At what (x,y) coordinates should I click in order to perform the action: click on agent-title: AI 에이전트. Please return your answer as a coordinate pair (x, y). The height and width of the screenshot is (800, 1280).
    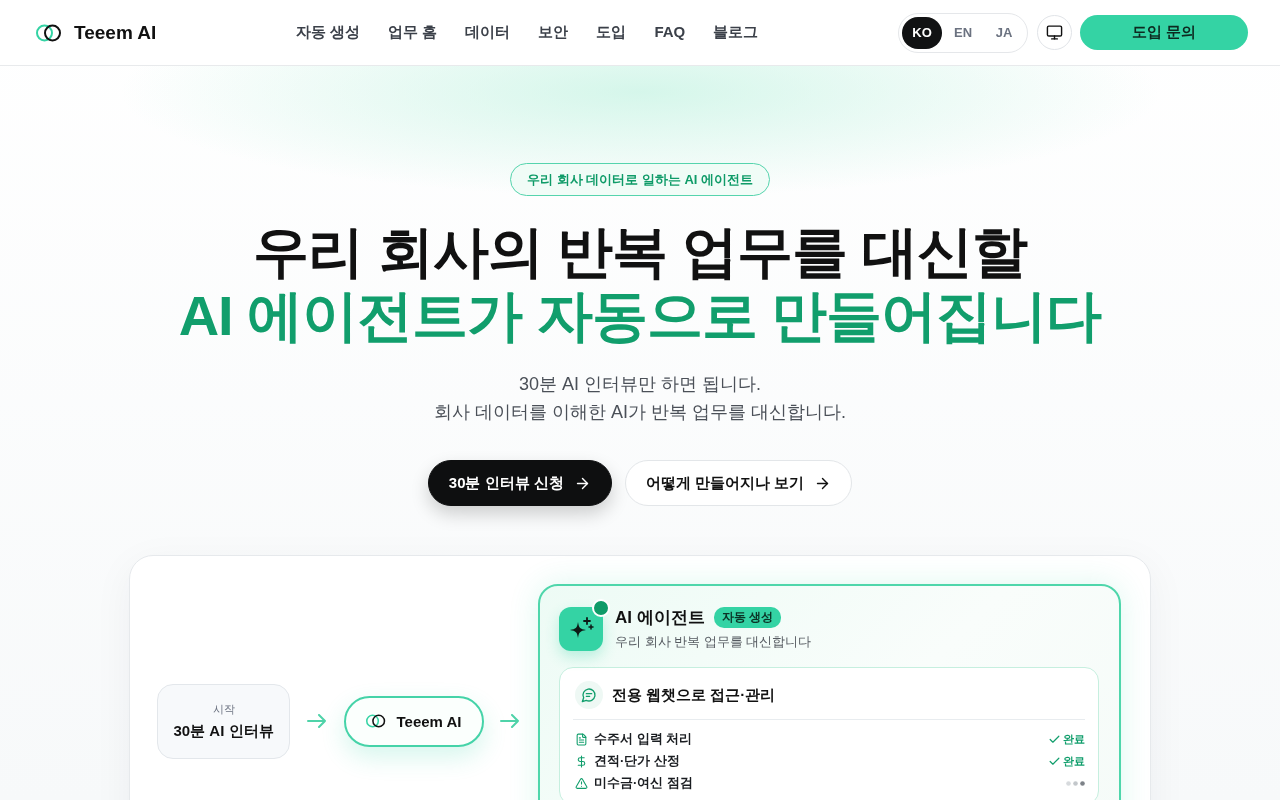
    Looking at the image, I should click on (660, 618).